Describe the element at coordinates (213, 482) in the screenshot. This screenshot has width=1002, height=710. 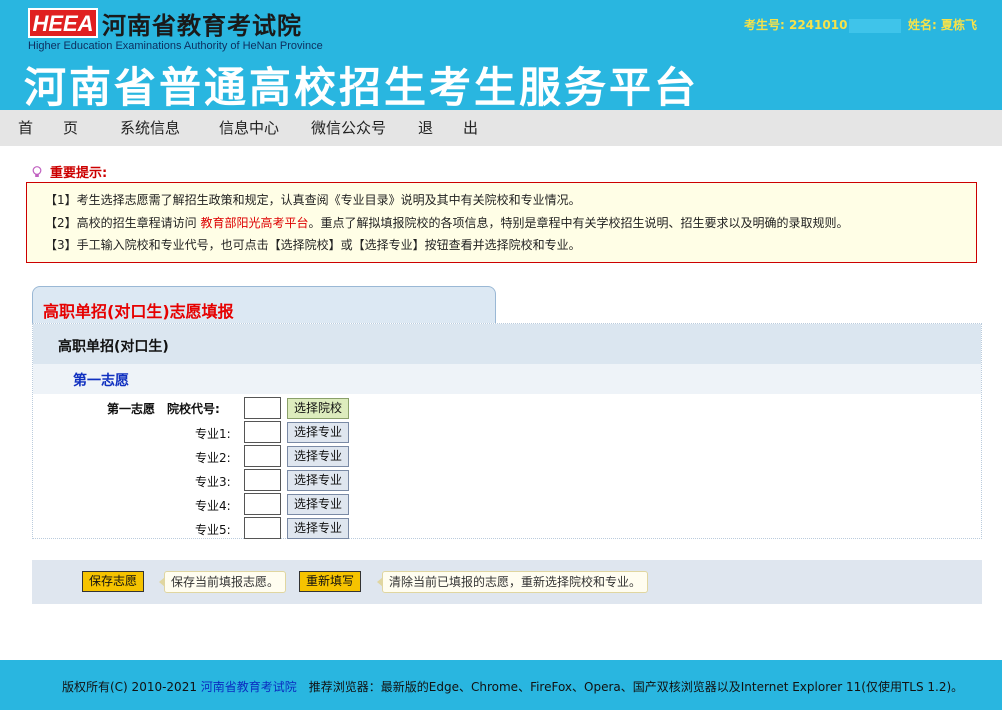
I see `major-3-label: 专业3:` at that location.